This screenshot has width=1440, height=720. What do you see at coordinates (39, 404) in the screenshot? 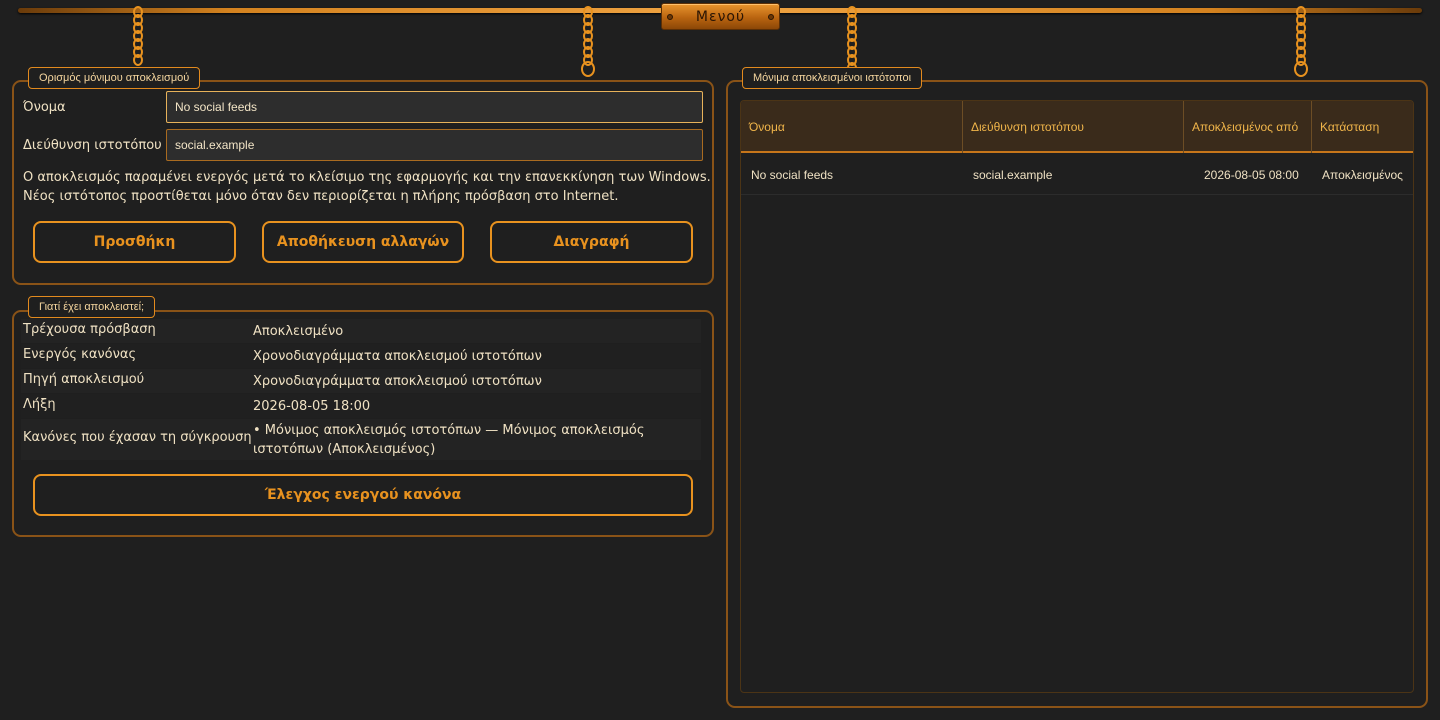
I see `why-key: Λήξη` at bounding box center [39, 404].